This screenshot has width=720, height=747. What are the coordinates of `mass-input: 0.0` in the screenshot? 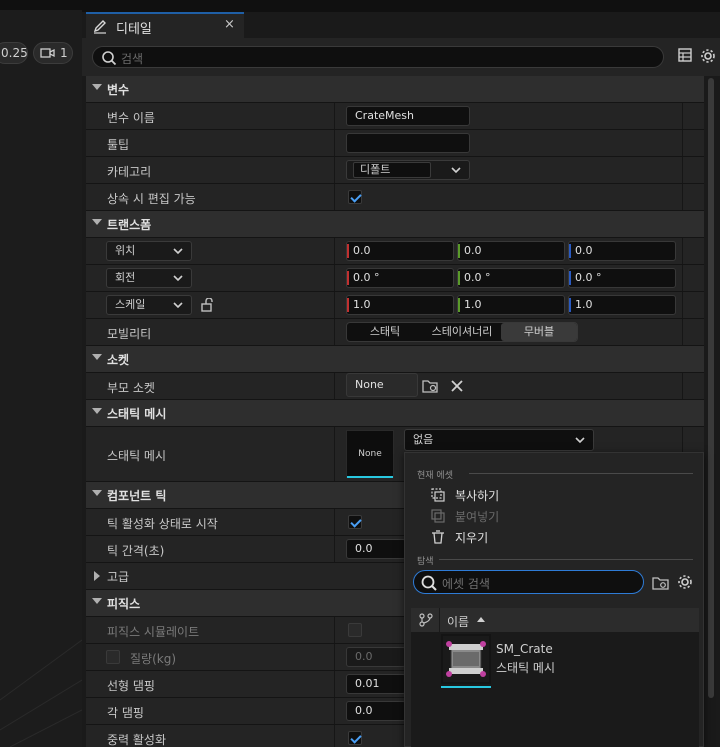 It's located at (376, 657).